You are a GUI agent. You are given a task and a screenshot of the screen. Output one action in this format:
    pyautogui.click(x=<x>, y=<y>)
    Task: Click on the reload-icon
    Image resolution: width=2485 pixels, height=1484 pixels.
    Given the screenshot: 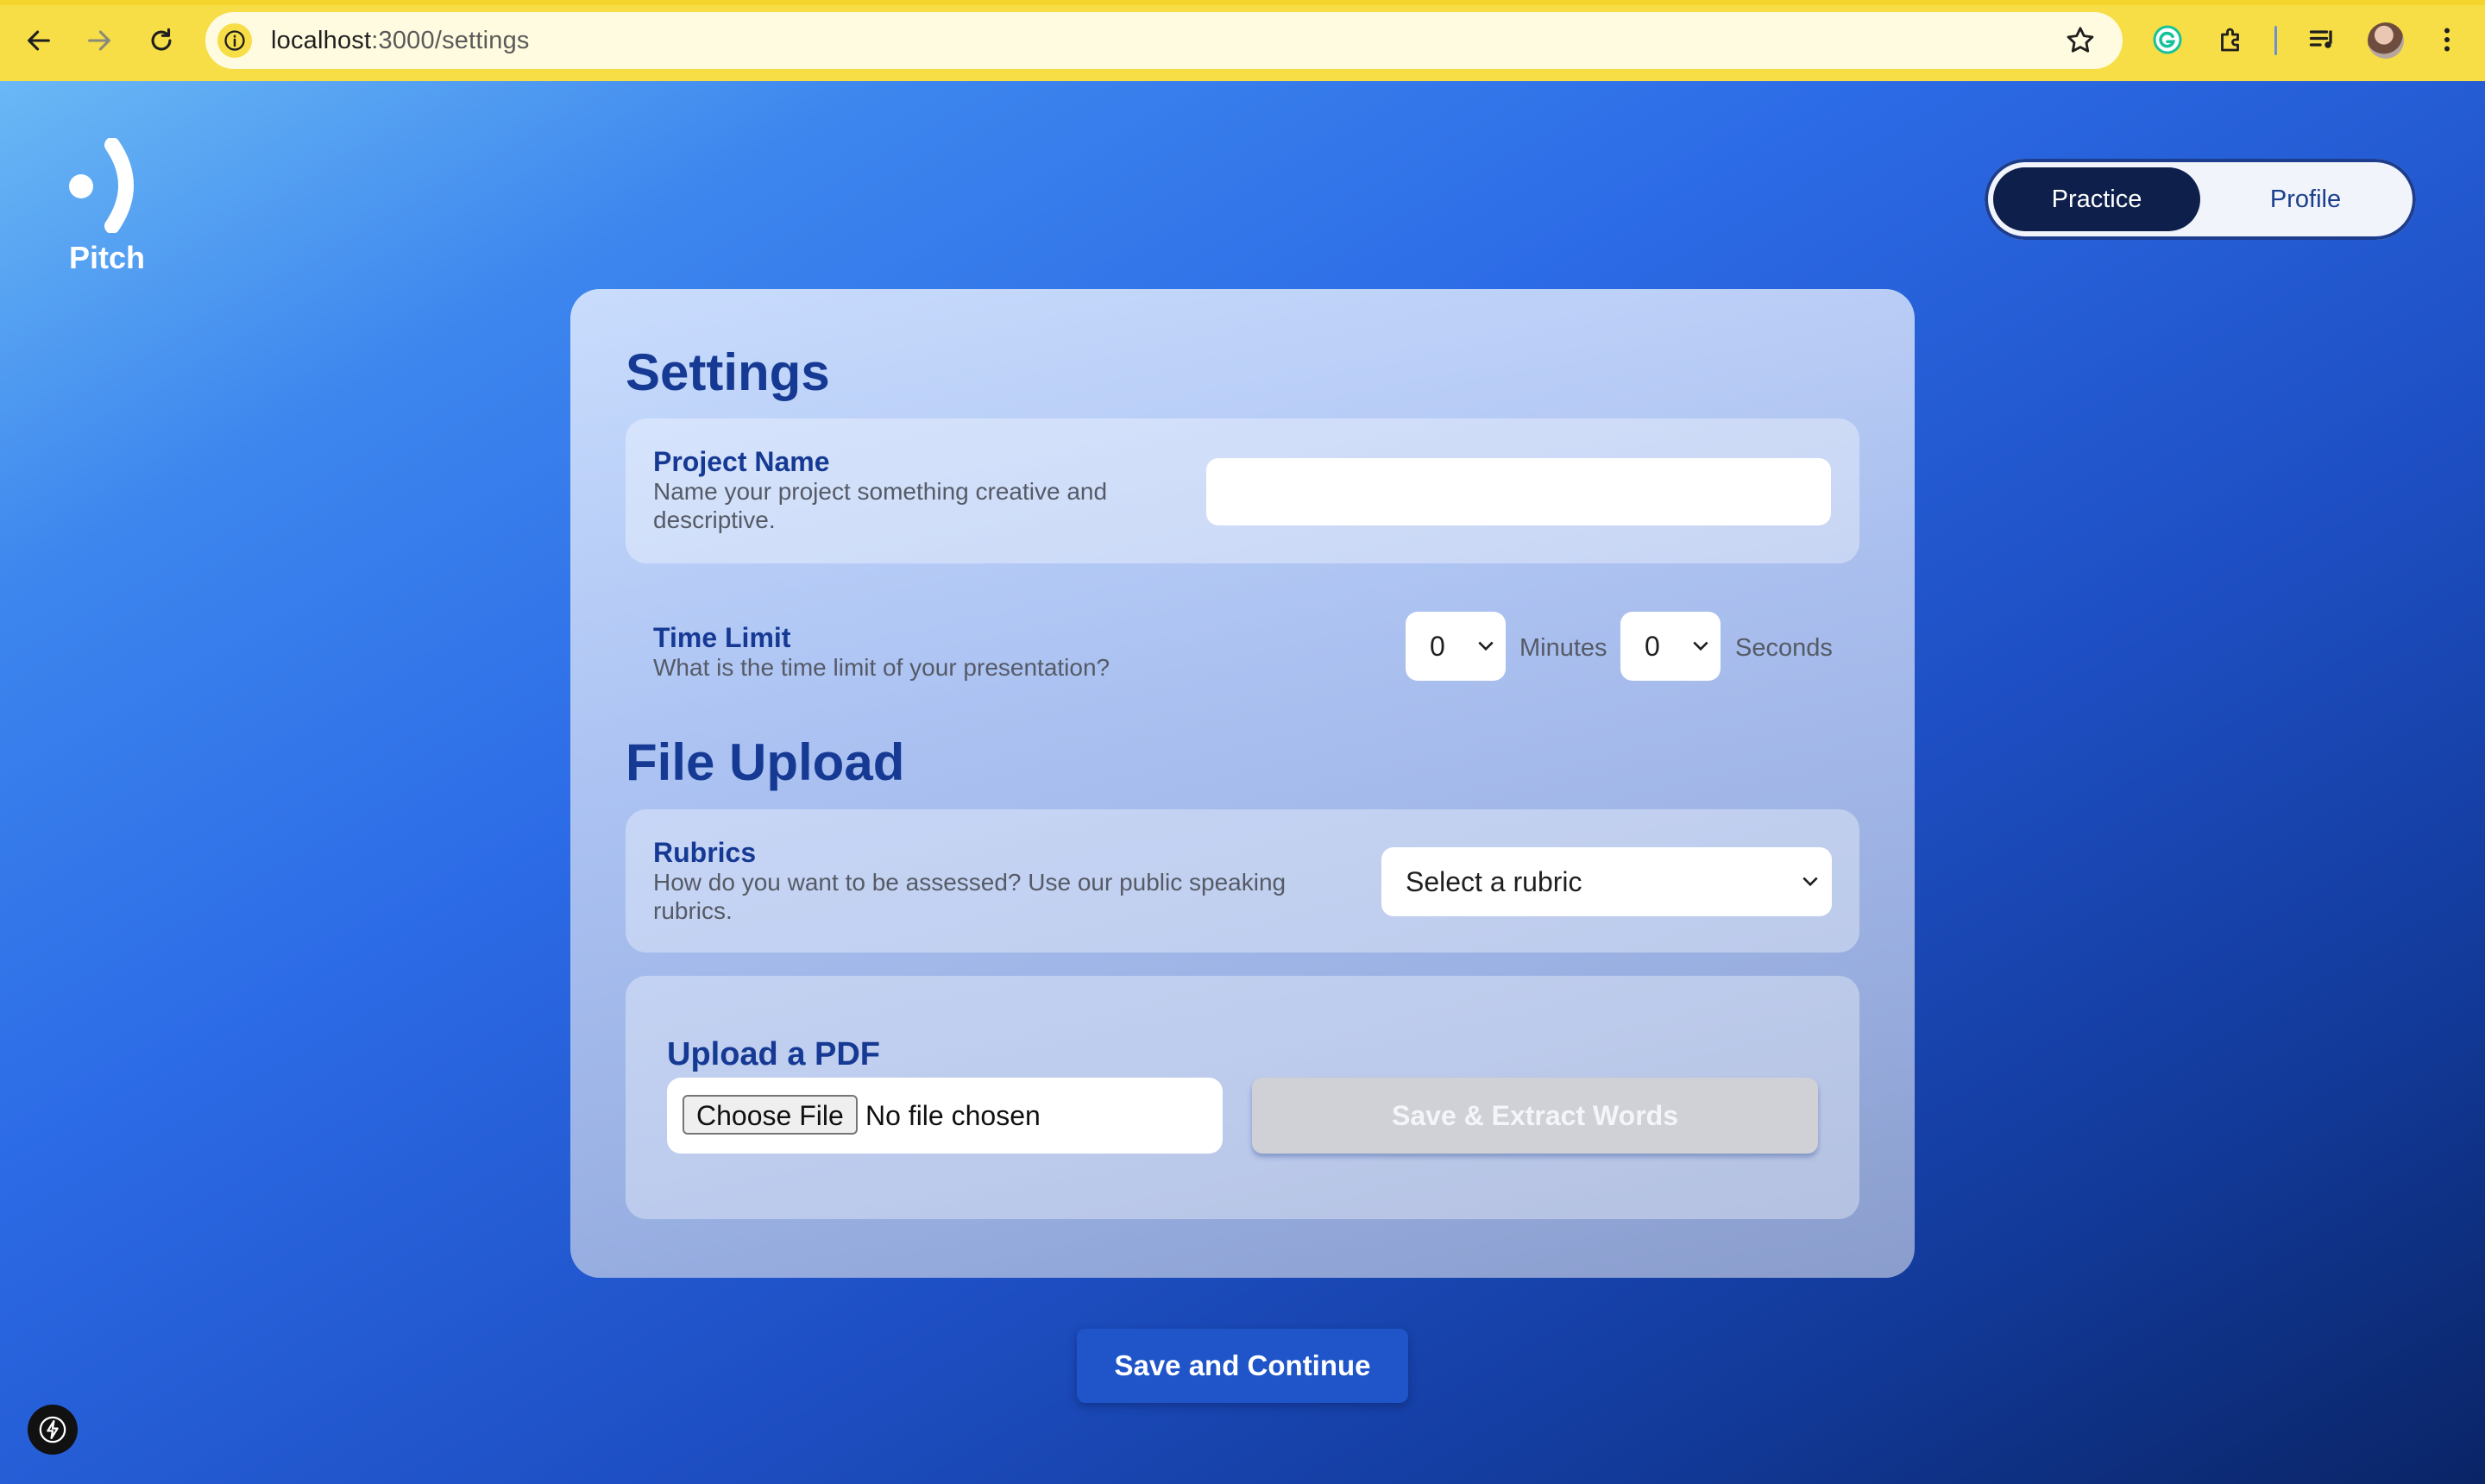 What is the action you would take?
    pyautogui.click(x=161, y=39)
    